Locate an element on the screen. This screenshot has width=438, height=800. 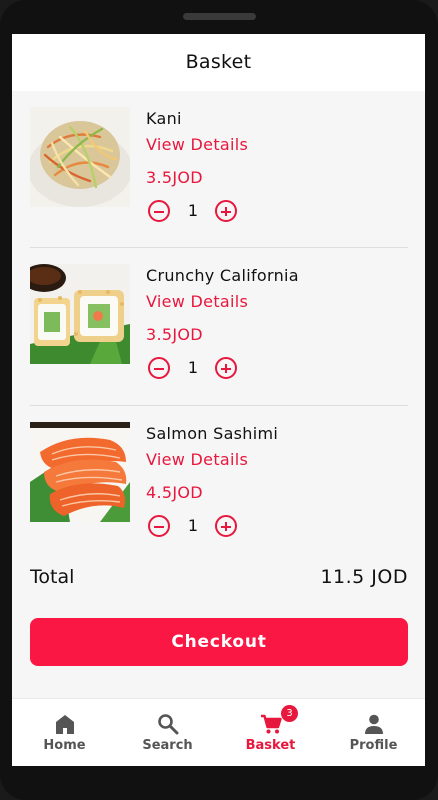
nav-item-profile: Profile is located at coordinates (373, 732).